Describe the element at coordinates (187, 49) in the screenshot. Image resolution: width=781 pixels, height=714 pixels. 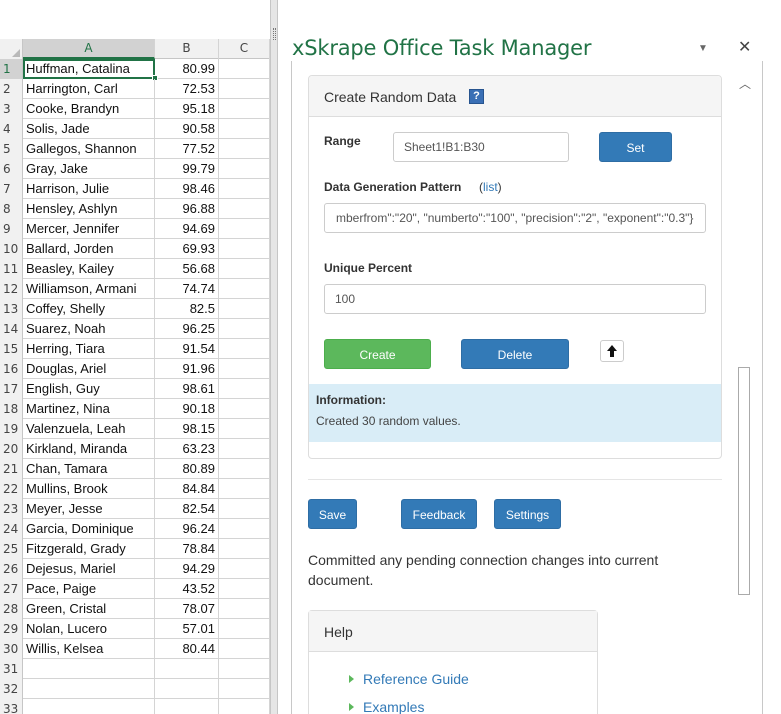
I see `column-header-b: B` at that location.